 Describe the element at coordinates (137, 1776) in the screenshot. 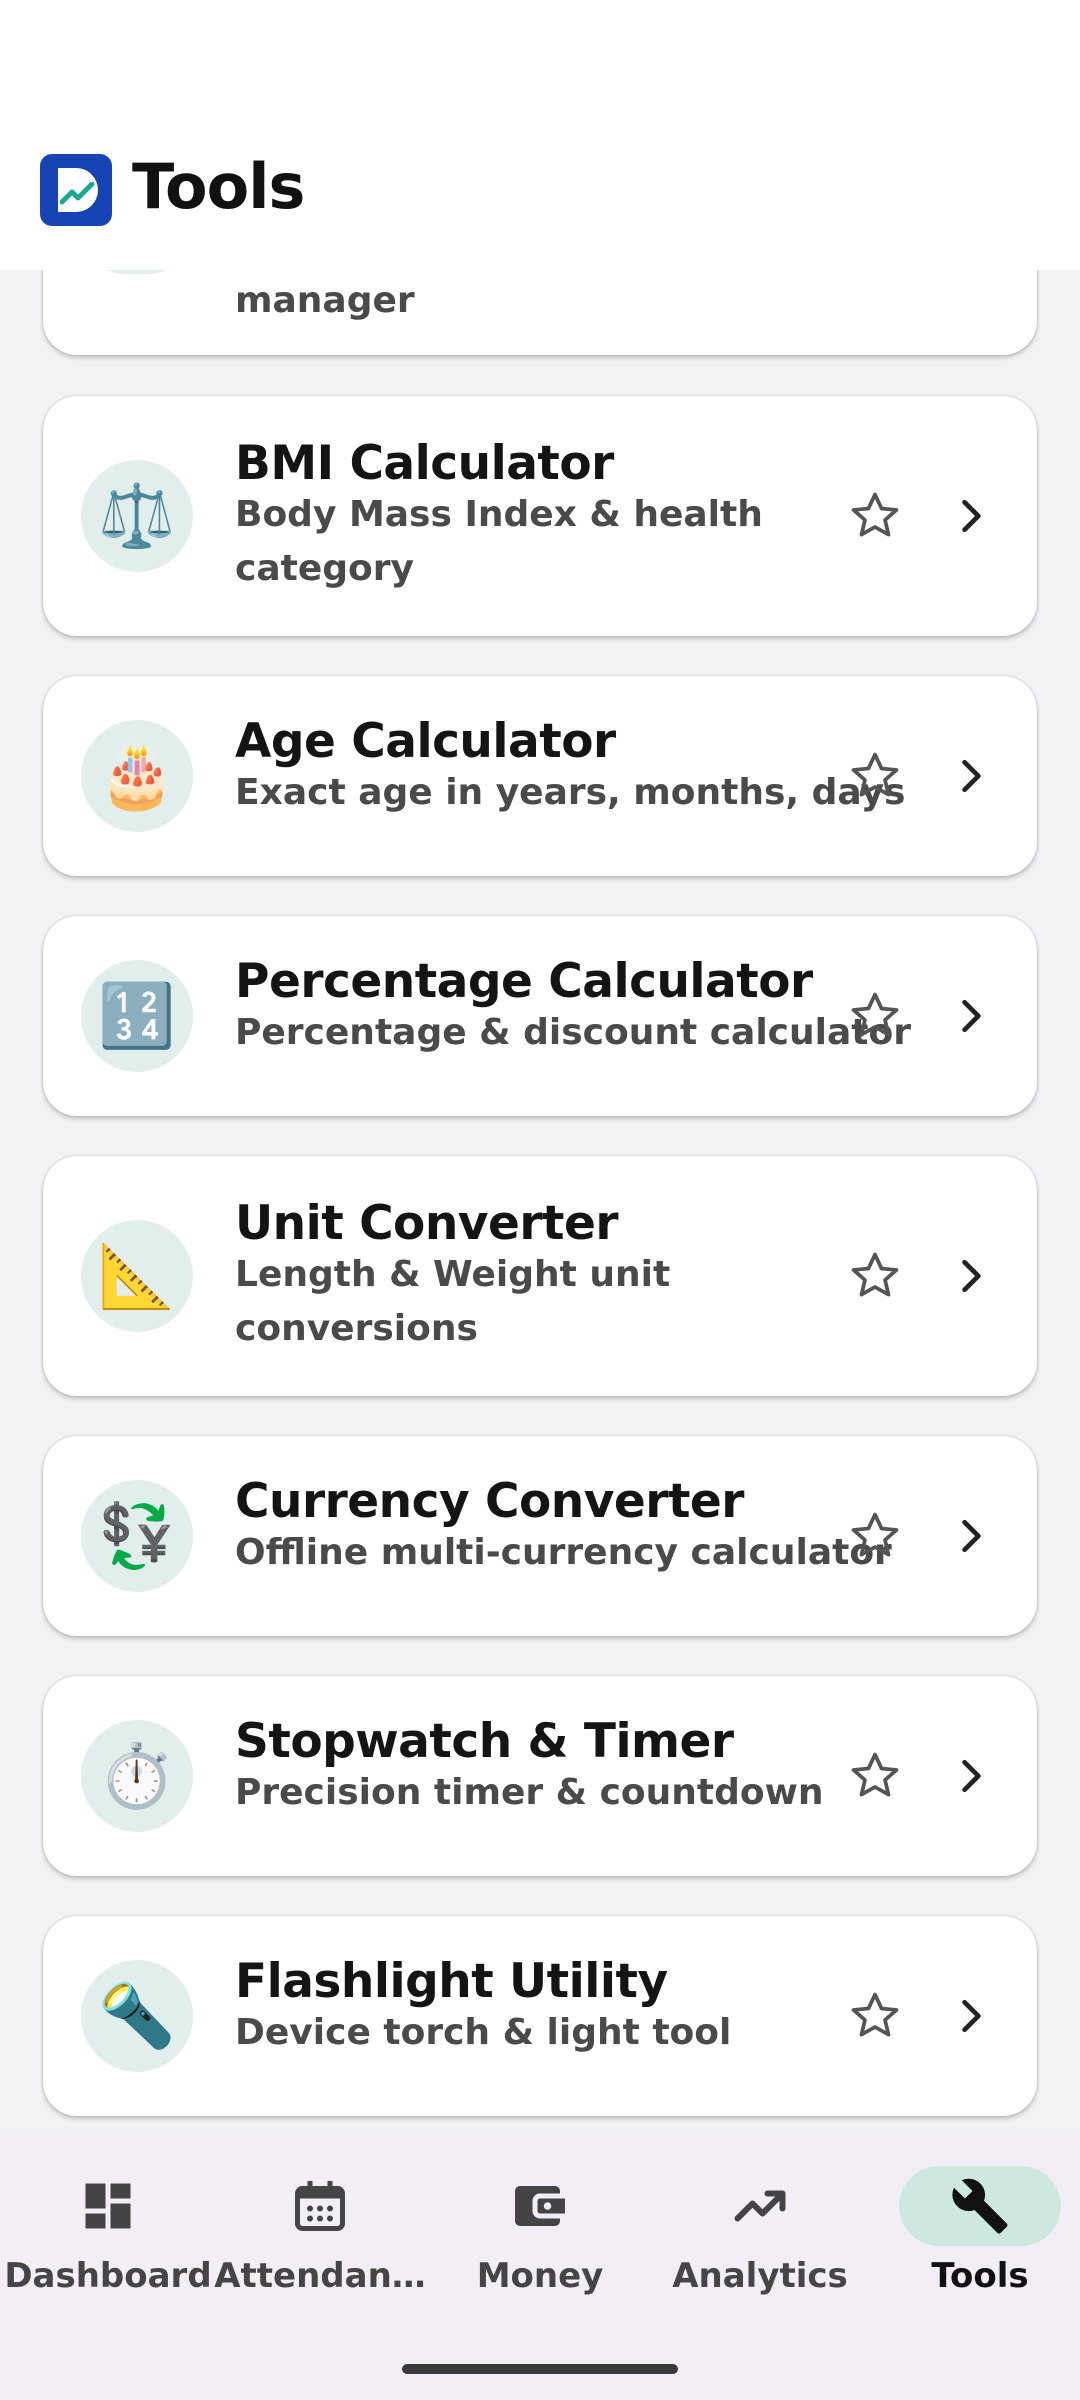

I see `stopwatch-icon: ⏱️` at that location.